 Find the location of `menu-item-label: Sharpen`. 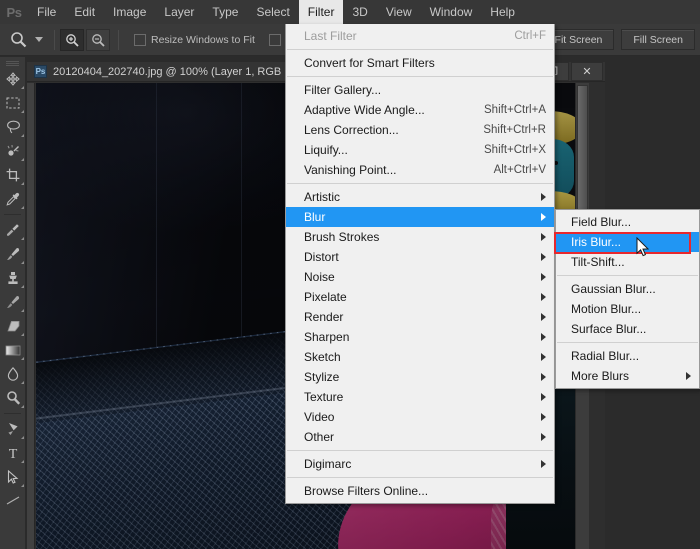

menu-item-label: Sharpen is located at coordinates (327, 337).